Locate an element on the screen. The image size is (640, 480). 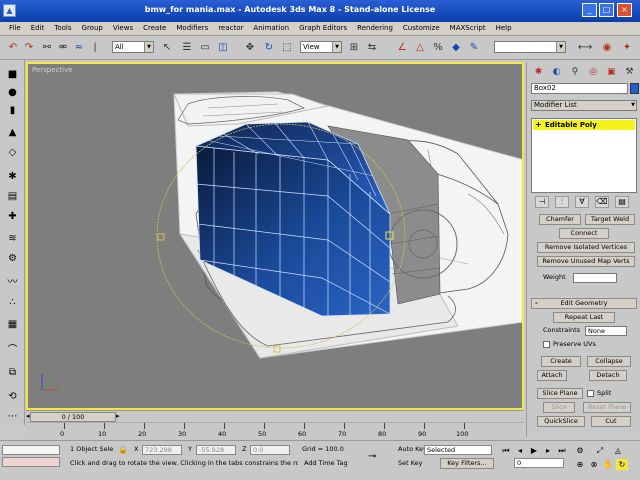
bind-space-warp-icon: ≈ is located at coordinates (79, 47).